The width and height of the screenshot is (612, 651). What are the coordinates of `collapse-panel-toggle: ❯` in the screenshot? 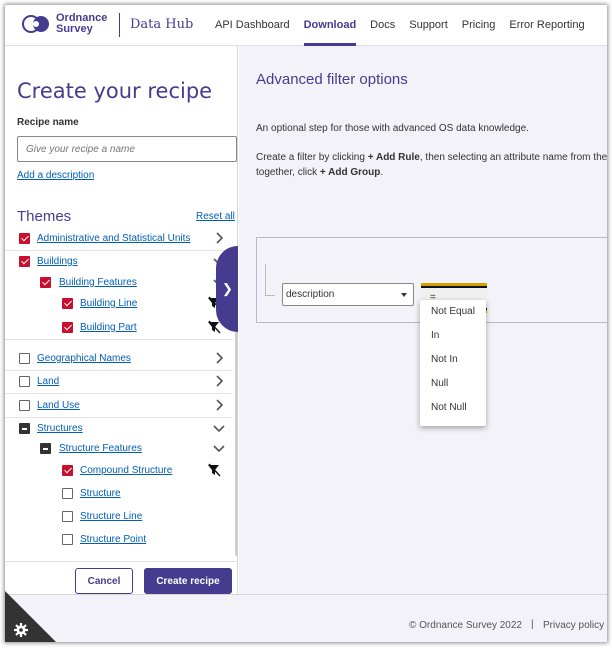 It's located at (227, 289).